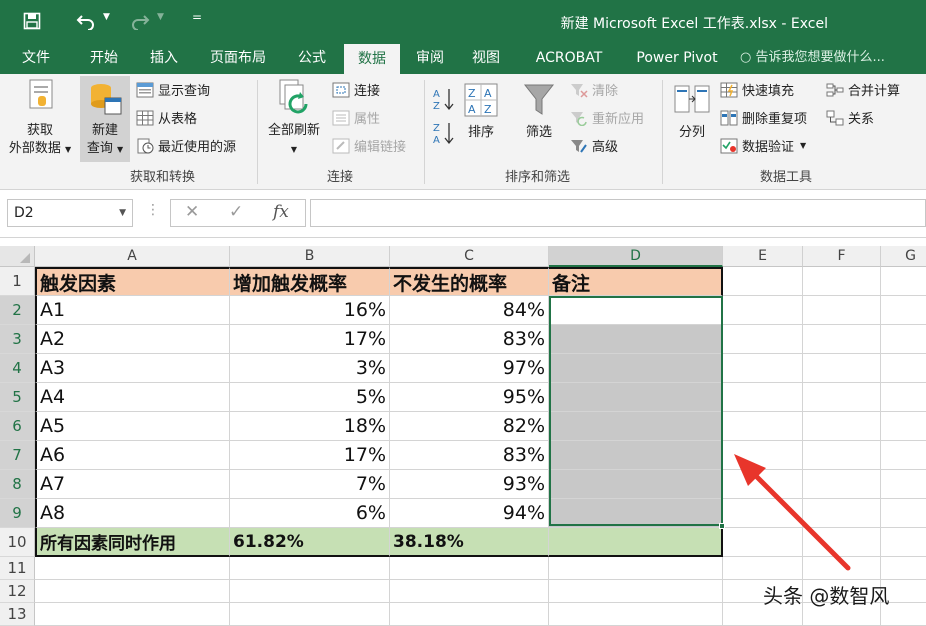 Image resolution: width=926 pixels, height=626 pixels. What do you see at coordinates (105, 119) in the screenshot?
I see `new-query-button: 新建 查询 ▼` at bounding box center [105, 119].